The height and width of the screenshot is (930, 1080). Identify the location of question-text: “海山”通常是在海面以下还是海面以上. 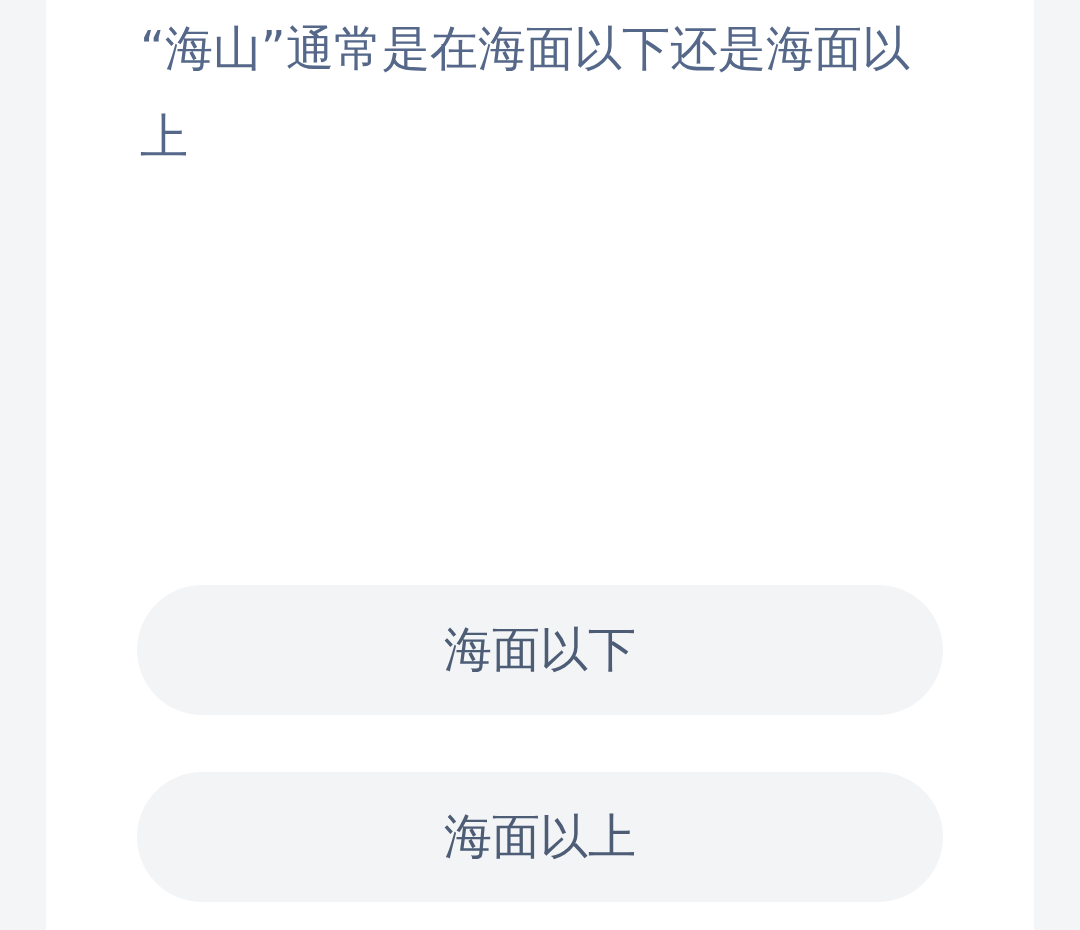
(525, 92).